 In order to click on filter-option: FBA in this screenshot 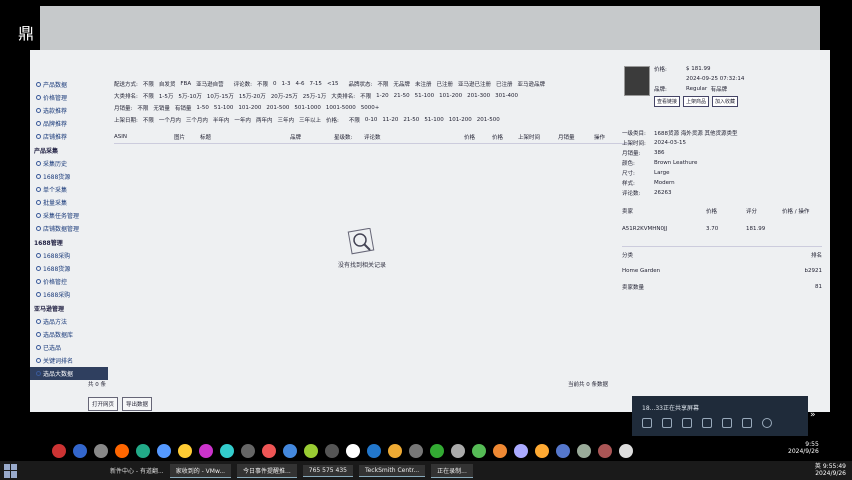, I will do `click(185, 84)`.